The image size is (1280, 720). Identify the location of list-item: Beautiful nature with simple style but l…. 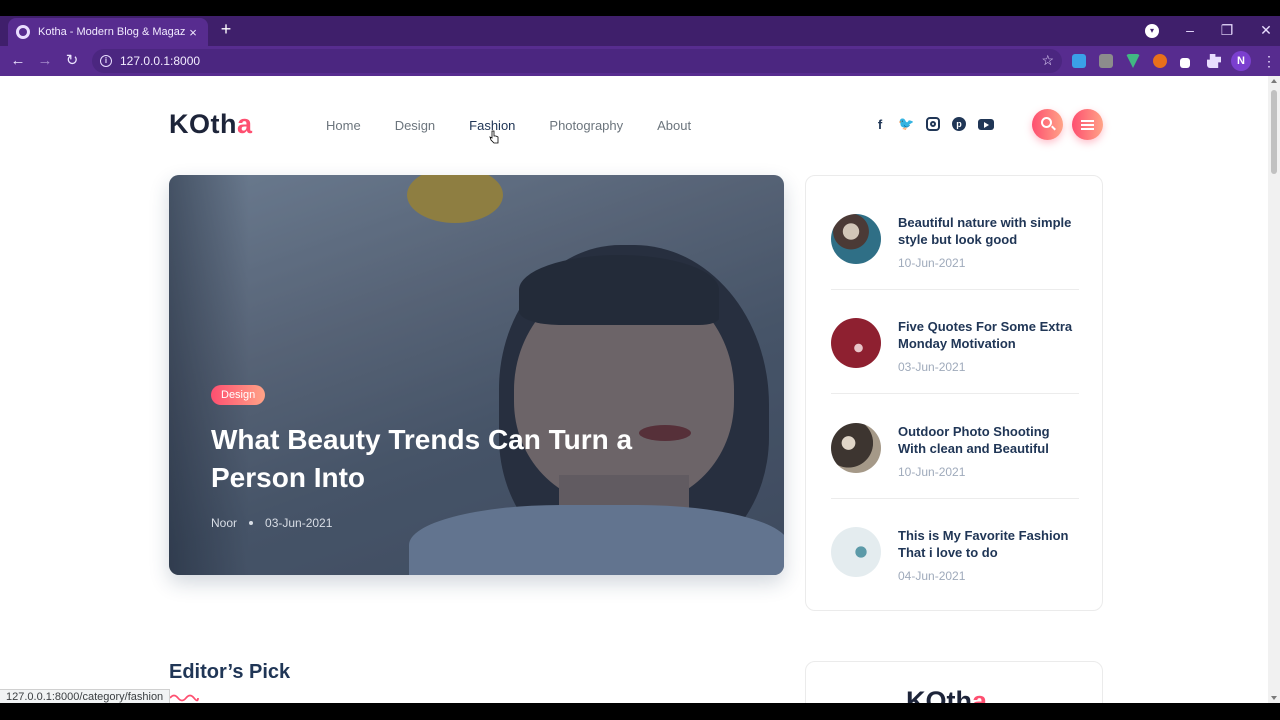
(955, 254).